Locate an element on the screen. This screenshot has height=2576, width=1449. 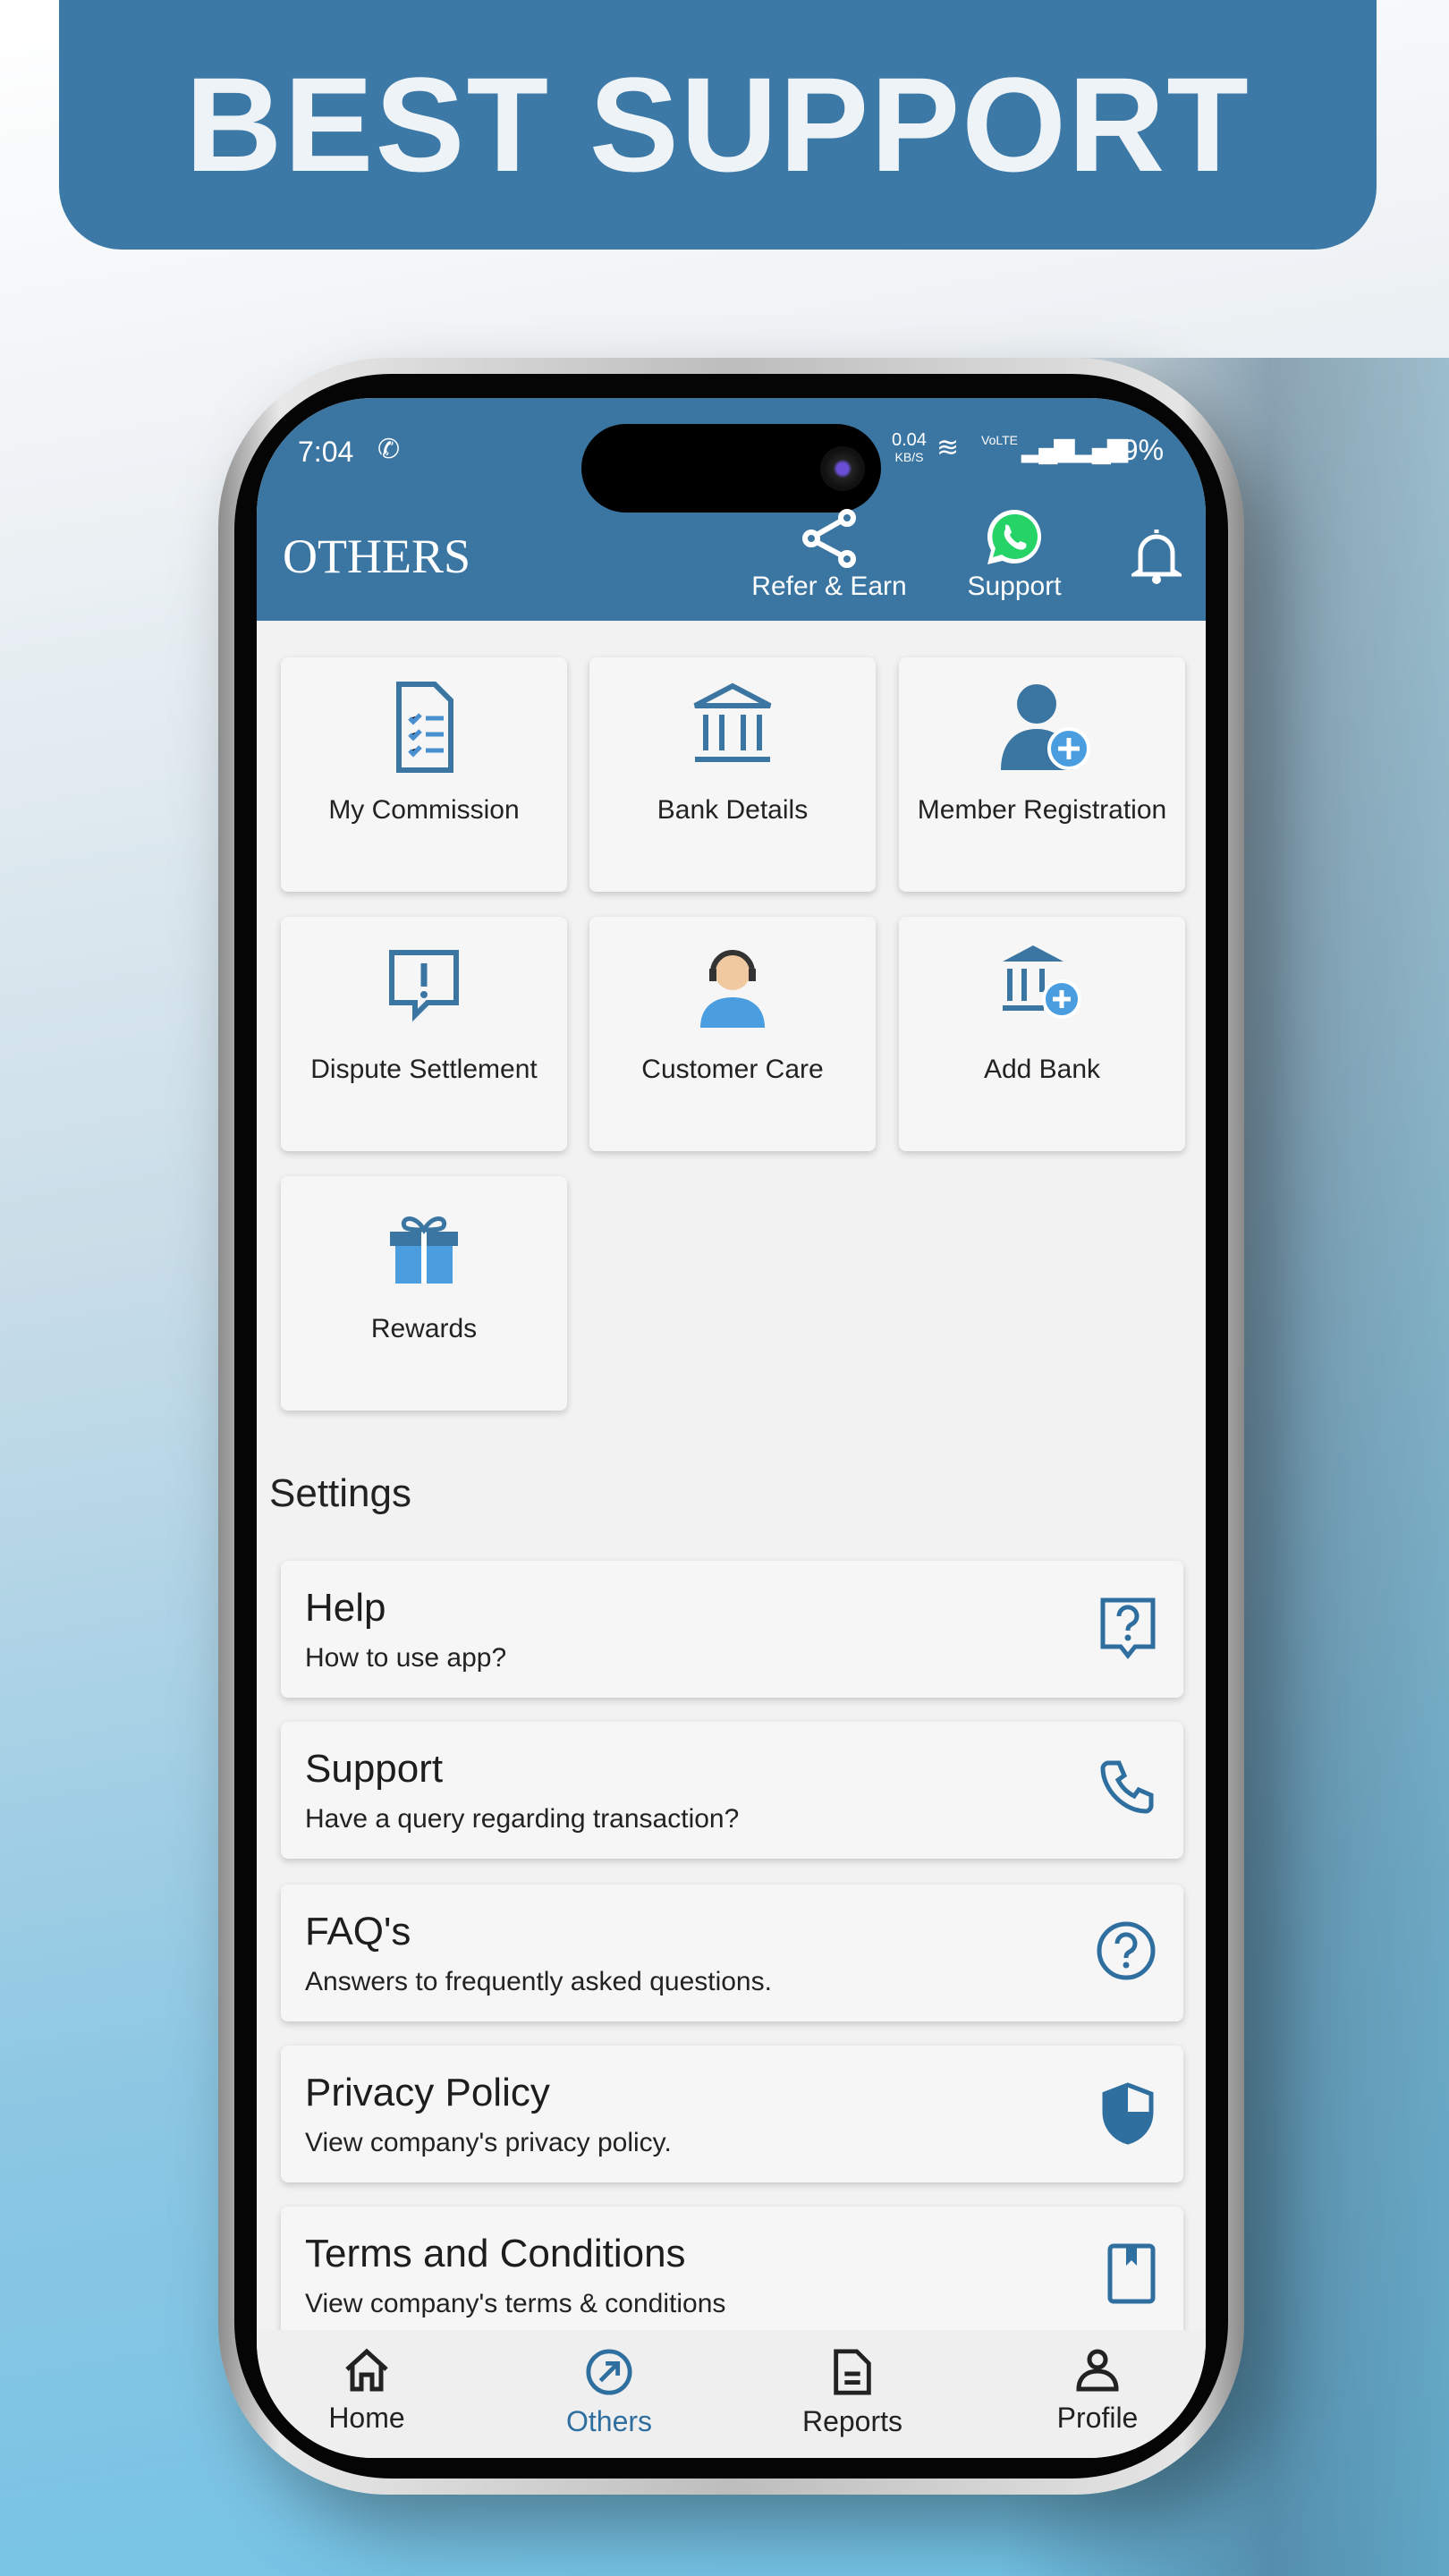
grid-rewards: Rewards is located at coordinates (424, 1293).